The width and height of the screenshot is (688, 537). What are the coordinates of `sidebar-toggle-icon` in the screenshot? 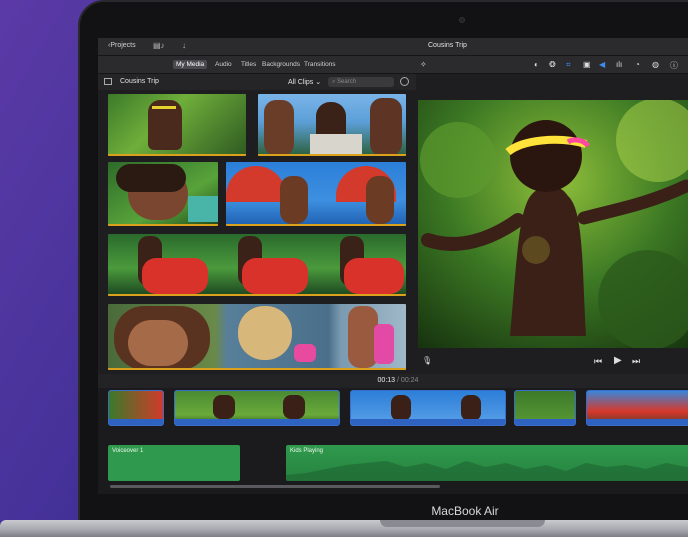 It's located at (108, 81).